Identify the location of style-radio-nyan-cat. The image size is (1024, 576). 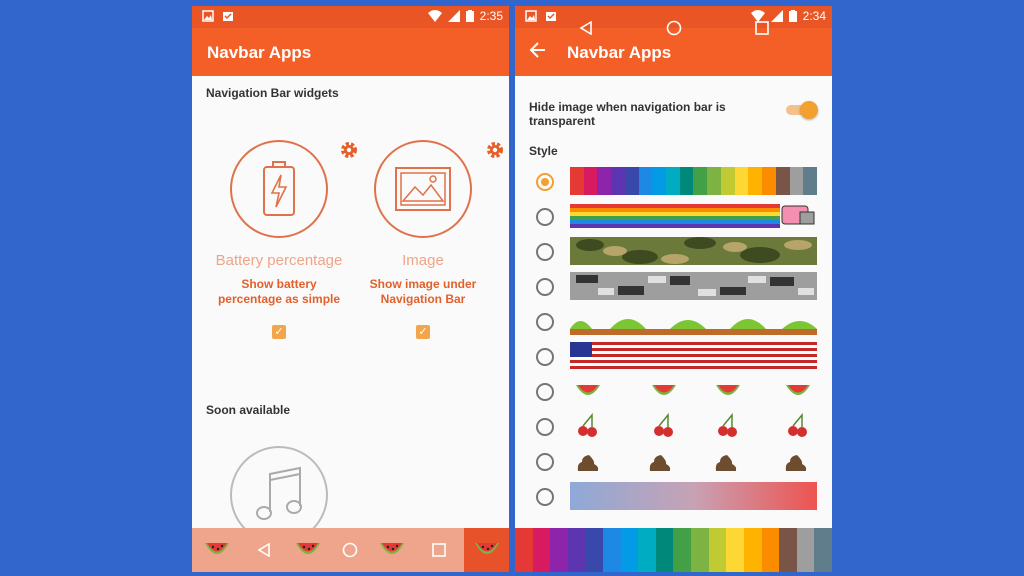
(545, 217).